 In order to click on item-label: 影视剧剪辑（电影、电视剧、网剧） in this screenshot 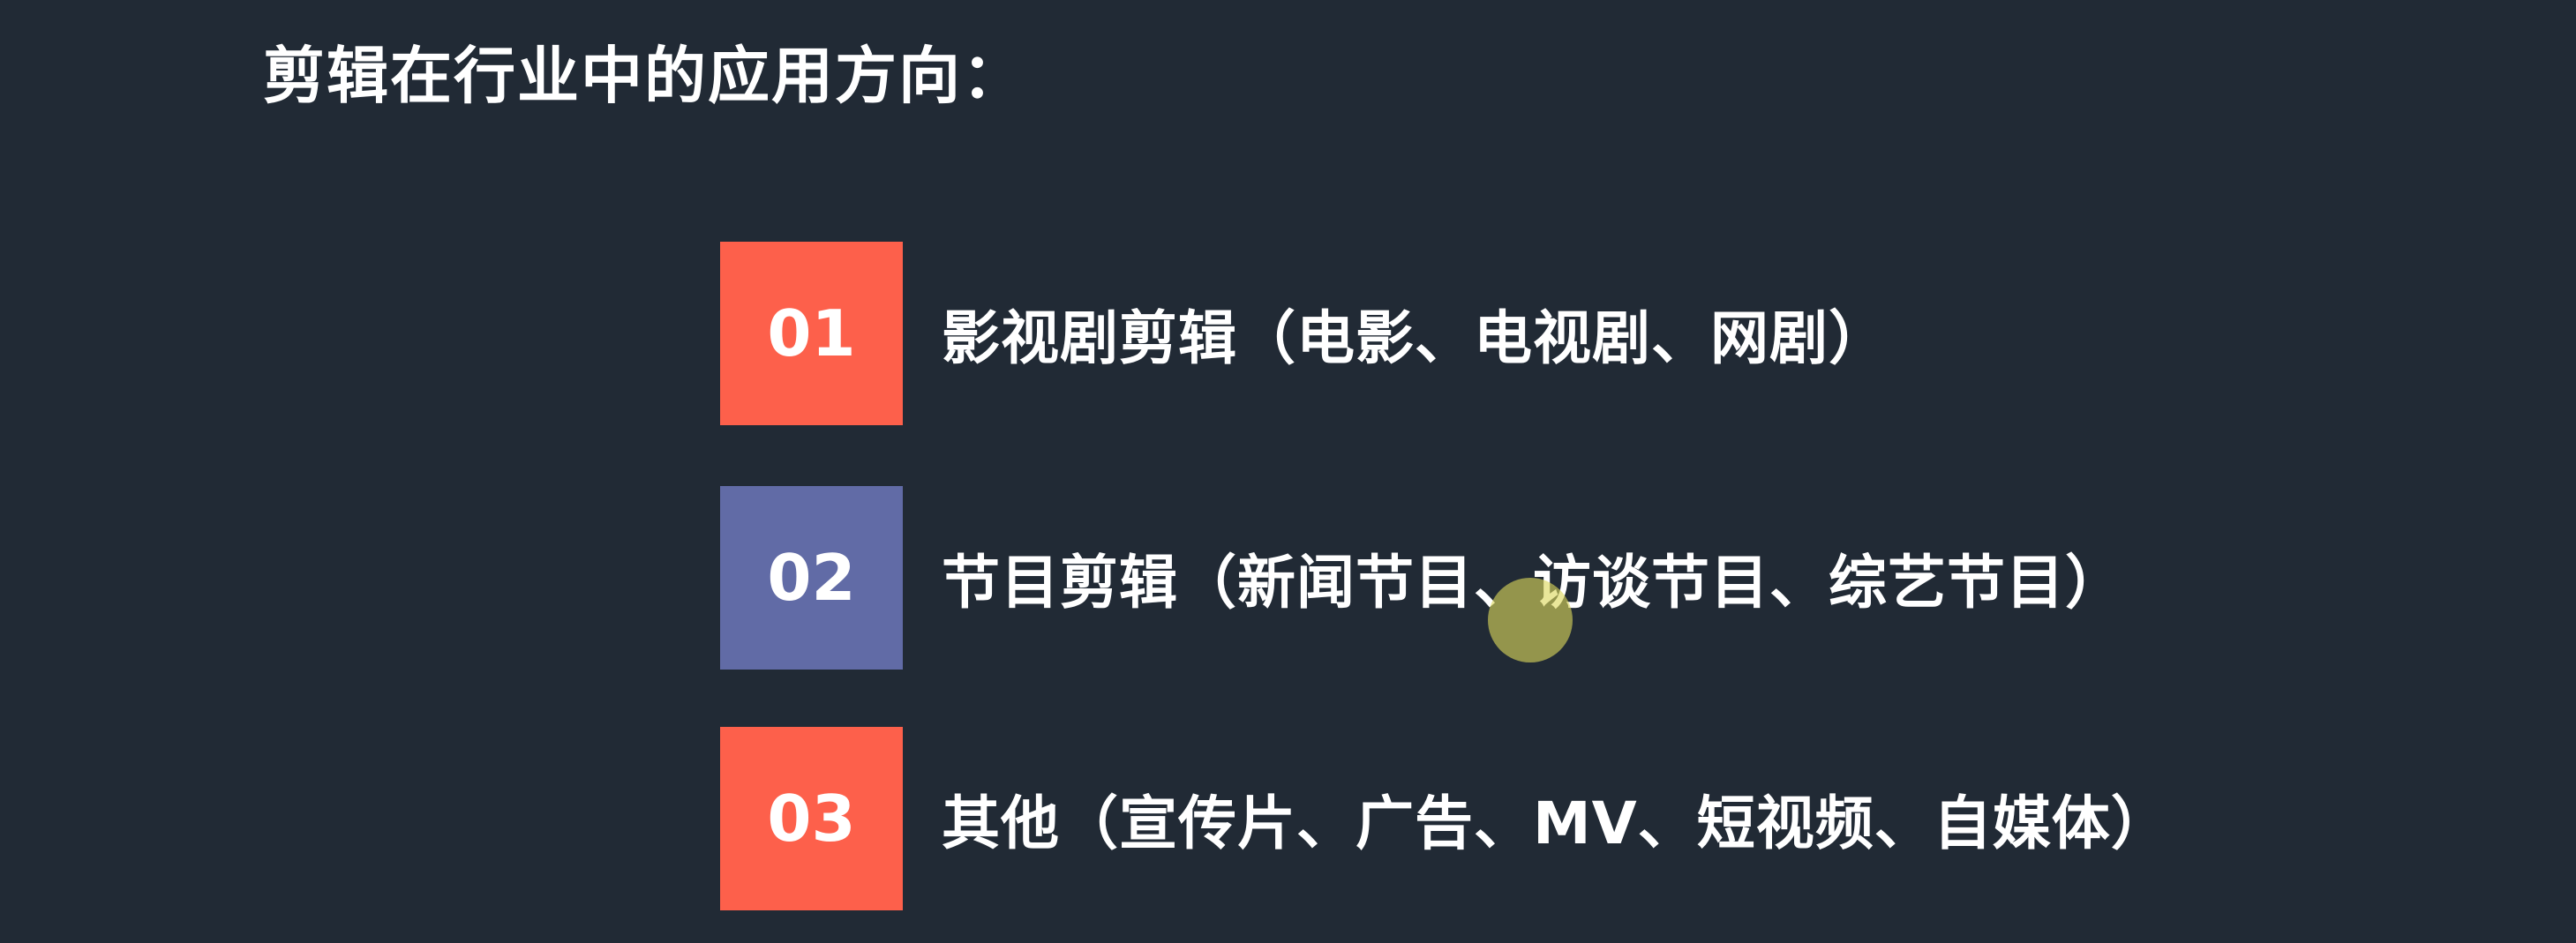, I will do `click(1415, 338)`.